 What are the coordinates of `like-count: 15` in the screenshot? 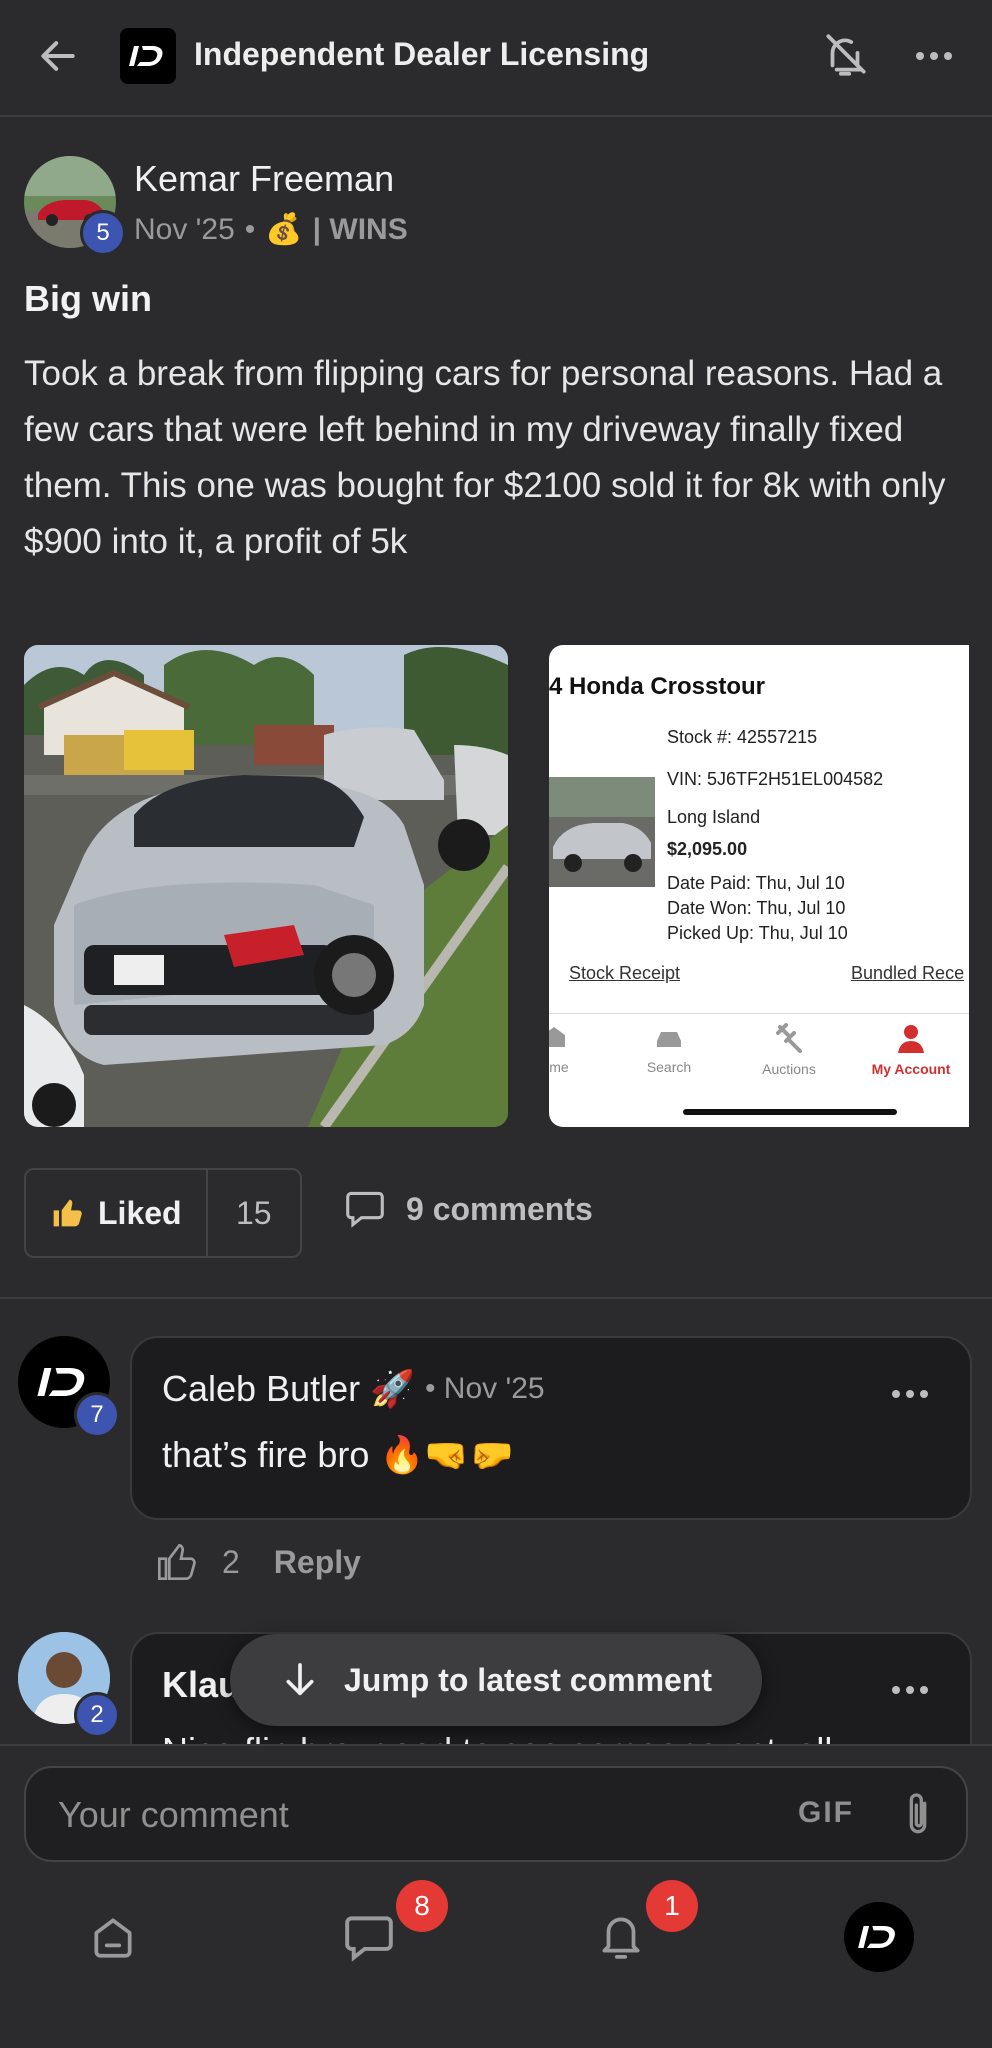 It's located at (253, 1212).